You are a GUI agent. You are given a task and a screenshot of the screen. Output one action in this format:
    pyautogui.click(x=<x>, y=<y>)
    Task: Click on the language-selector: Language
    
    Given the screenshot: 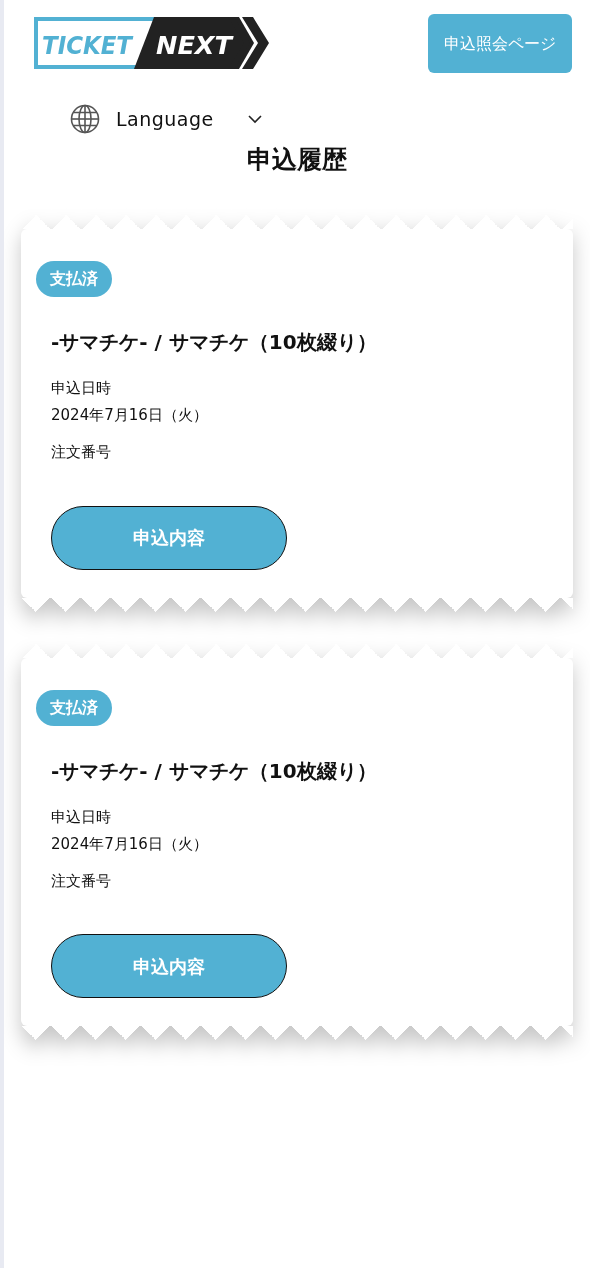 What is the action you would take?
    pyautogui.click(x=165, y=119)
    